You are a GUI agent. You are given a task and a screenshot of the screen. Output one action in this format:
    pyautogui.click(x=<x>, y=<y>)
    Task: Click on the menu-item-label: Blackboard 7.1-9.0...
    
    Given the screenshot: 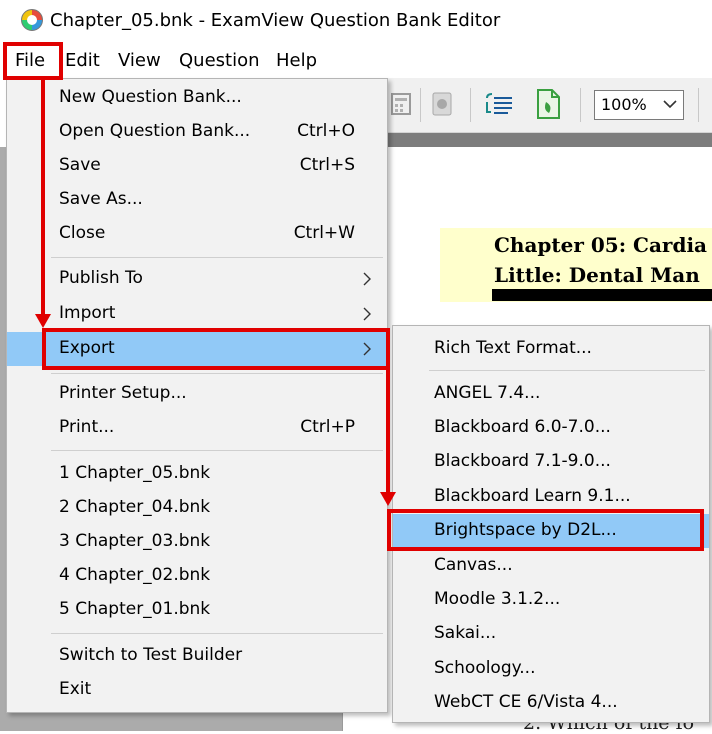 What is the action you would take?
    pyautogui.click(x=522, y=461)
    